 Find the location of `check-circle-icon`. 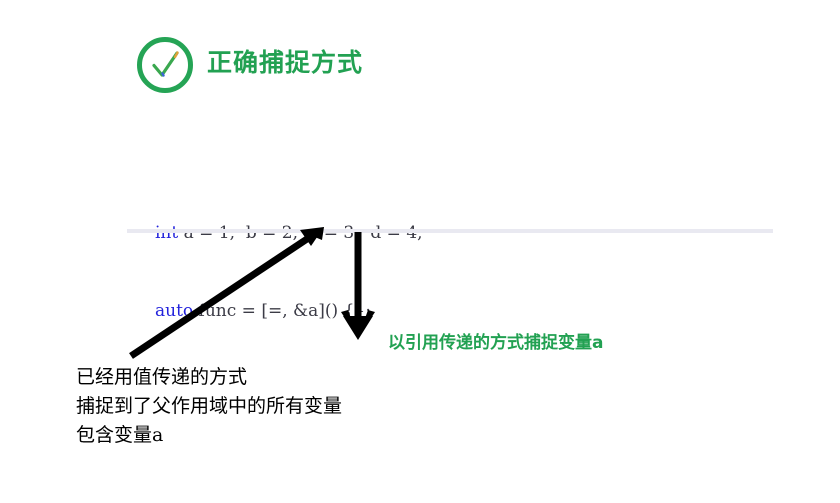

check-circle-icon is located at coordinates (165, 65).